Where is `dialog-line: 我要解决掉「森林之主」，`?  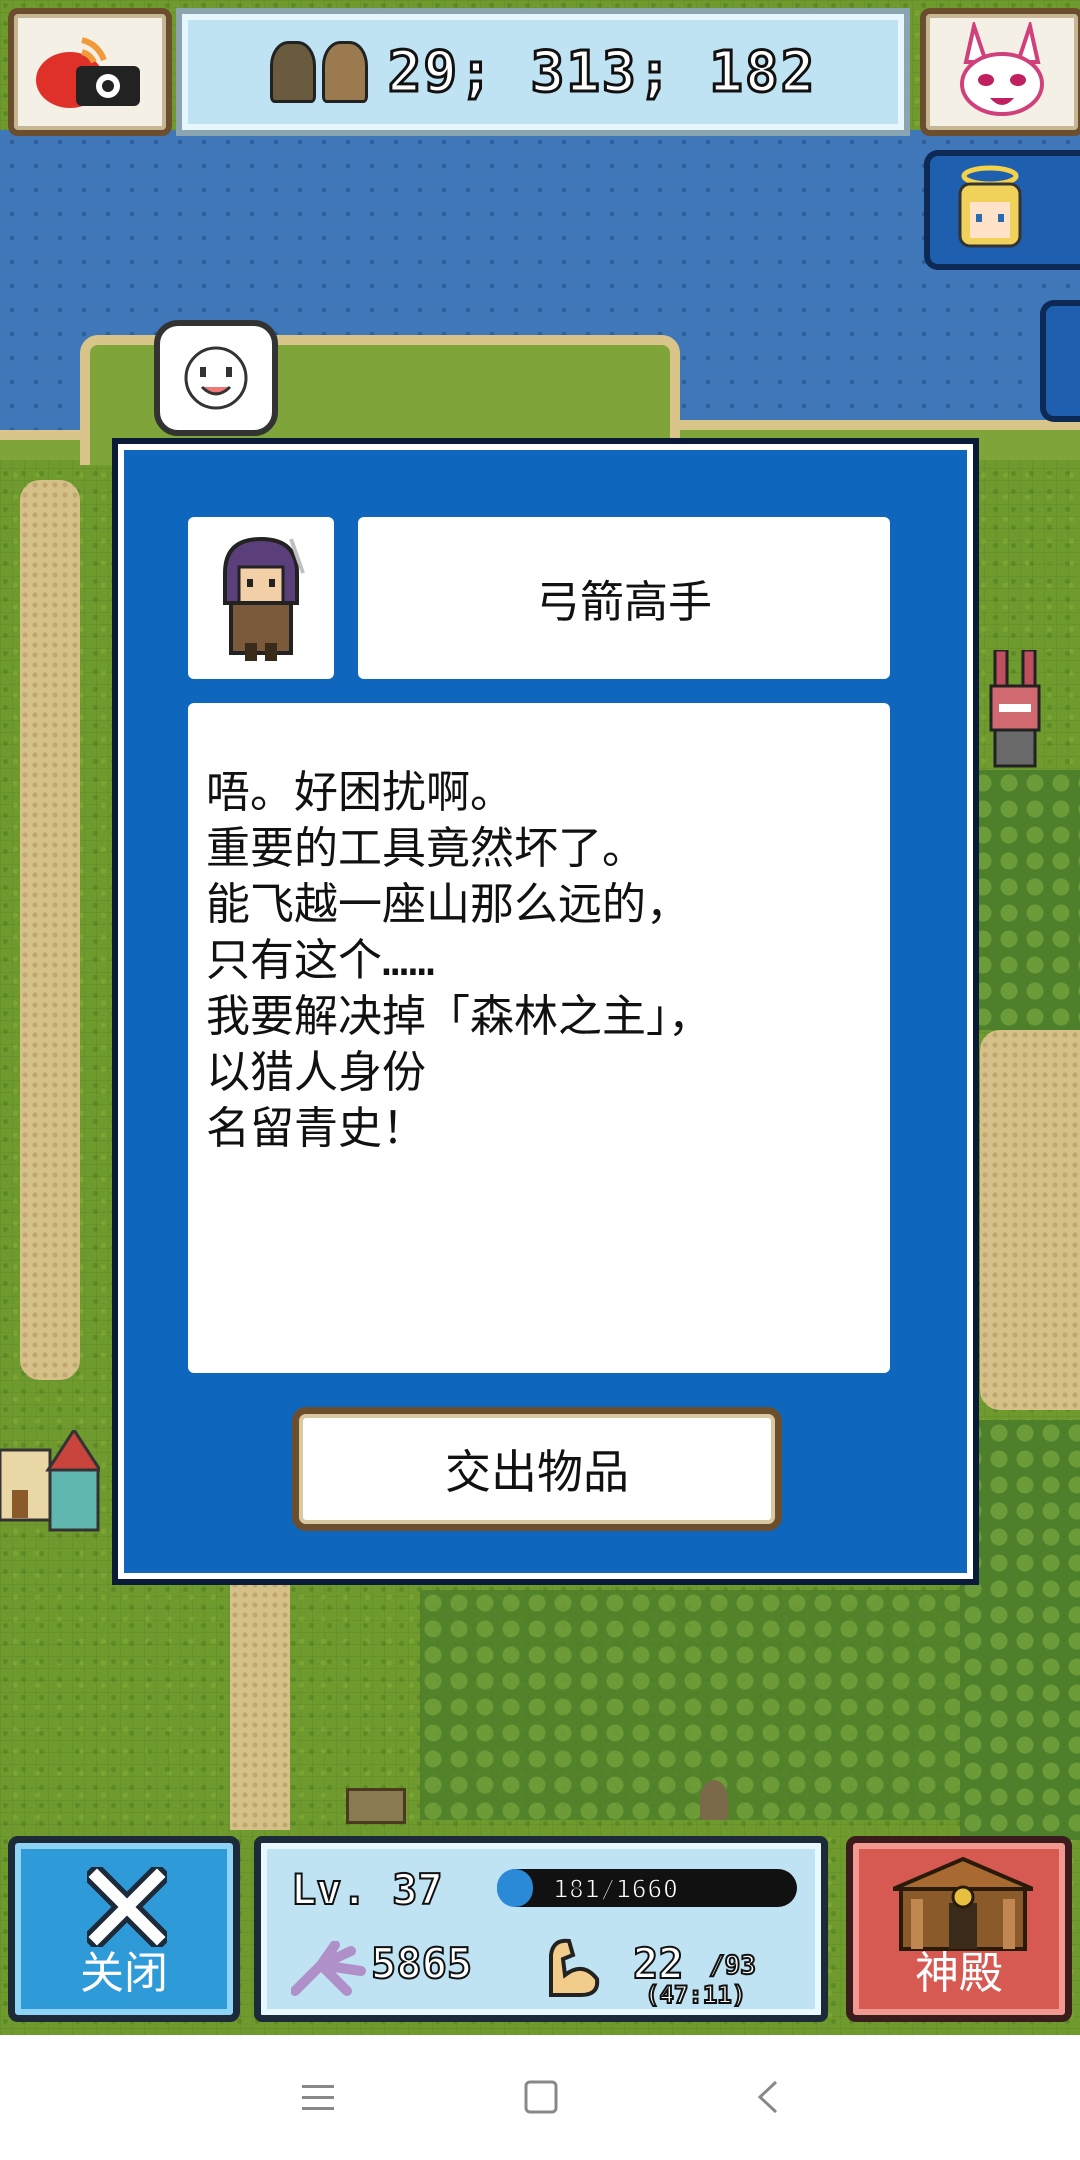 dialog-line: 我要解决掉「森林之主」， is located at coordinates (459, 1016).